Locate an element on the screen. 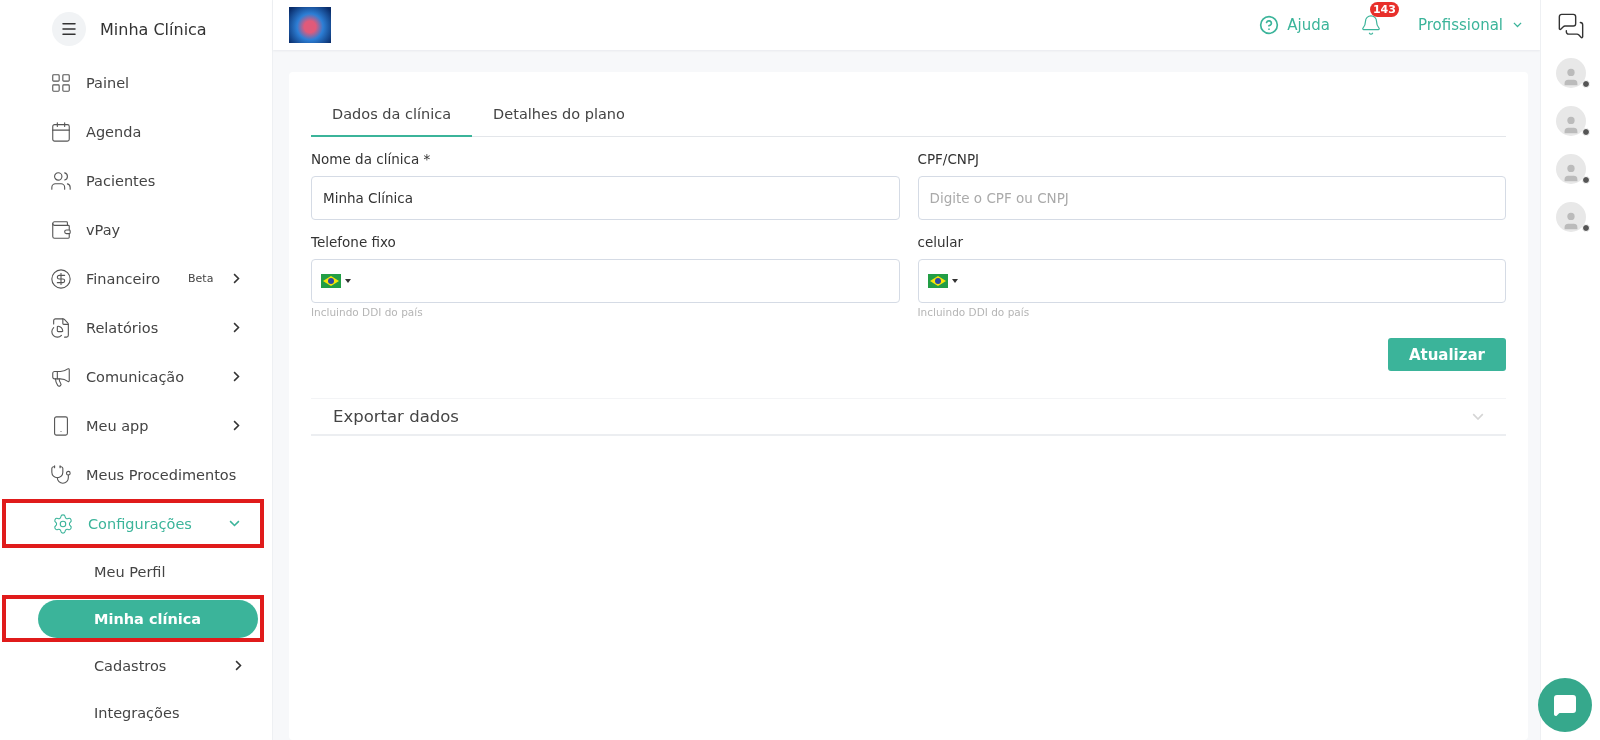 The height and width of the screenshot is (740, 1600). notification-count: 143 is located at coordinates (1384, 9).